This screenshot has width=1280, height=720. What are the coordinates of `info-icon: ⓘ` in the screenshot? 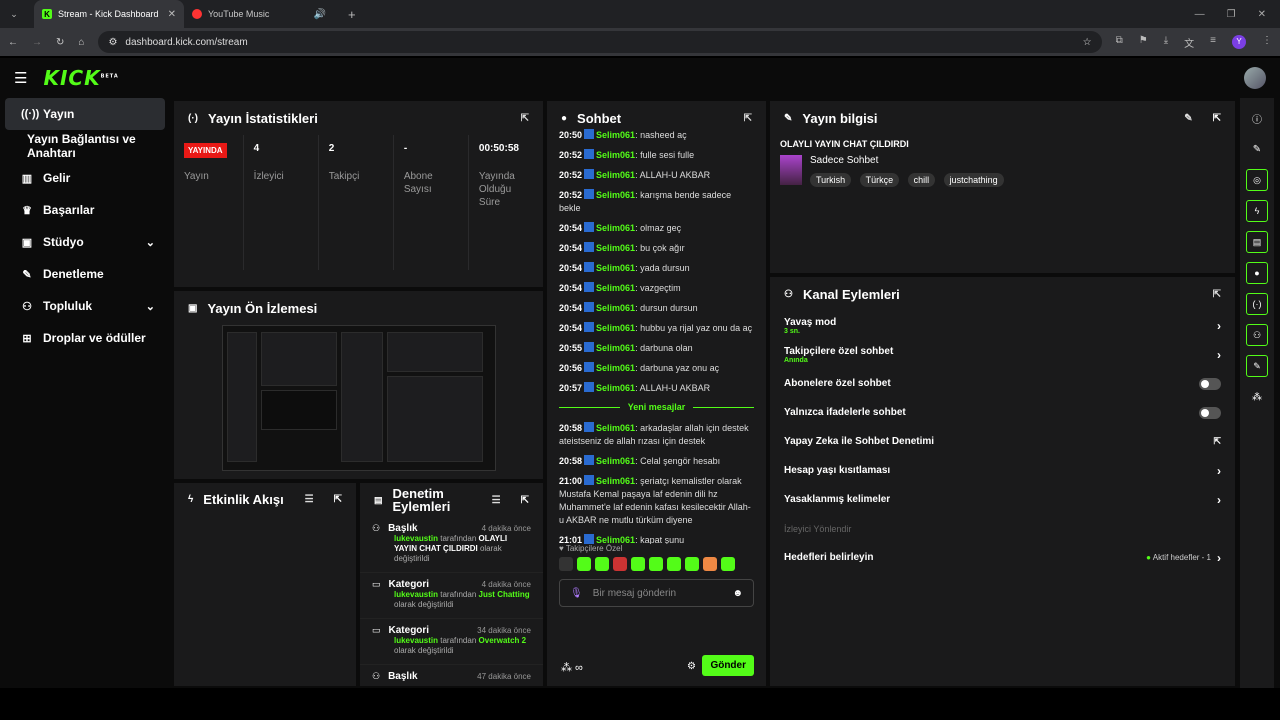 It's located at (1257, 118).